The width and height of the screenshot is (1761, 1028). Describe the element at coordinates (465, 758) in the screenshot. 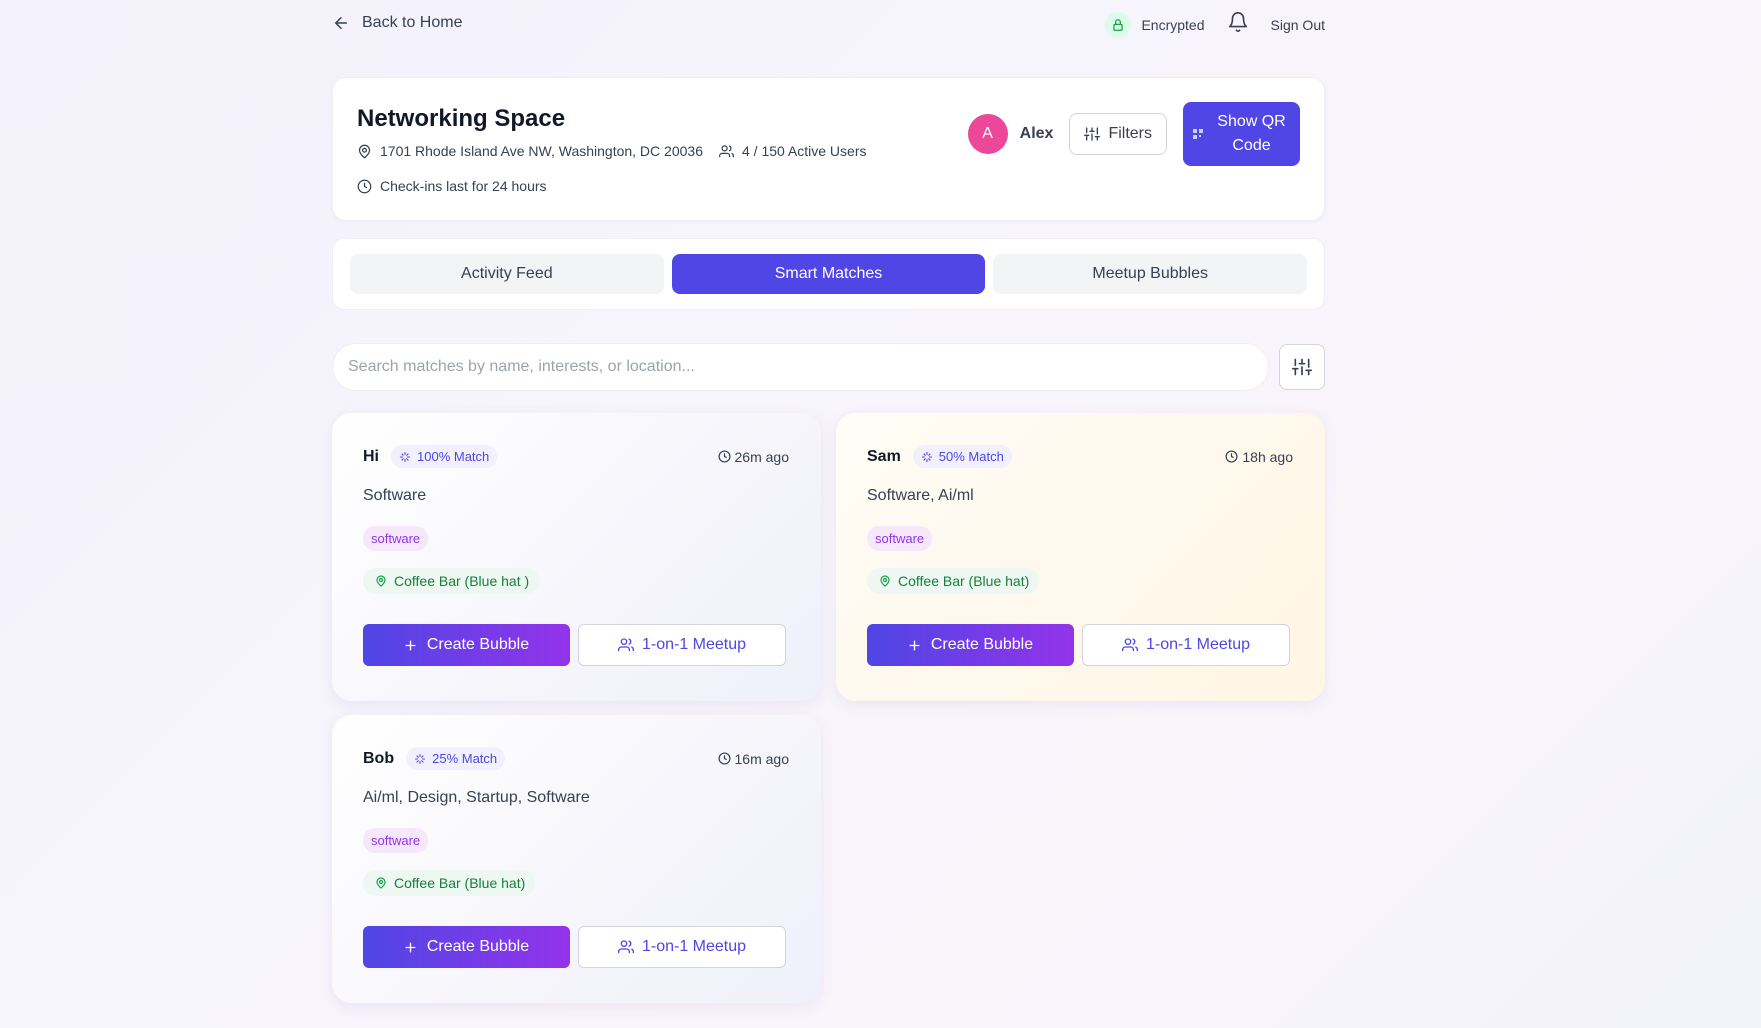

I see `match-score: 25% Match` at that location.